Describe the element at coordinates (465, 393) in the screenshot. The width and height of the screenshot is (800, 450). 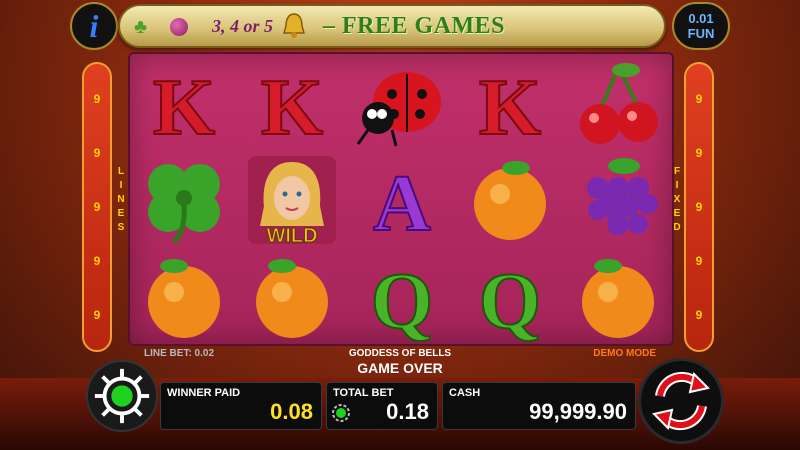
I see `cash-label: CASH` at that location.